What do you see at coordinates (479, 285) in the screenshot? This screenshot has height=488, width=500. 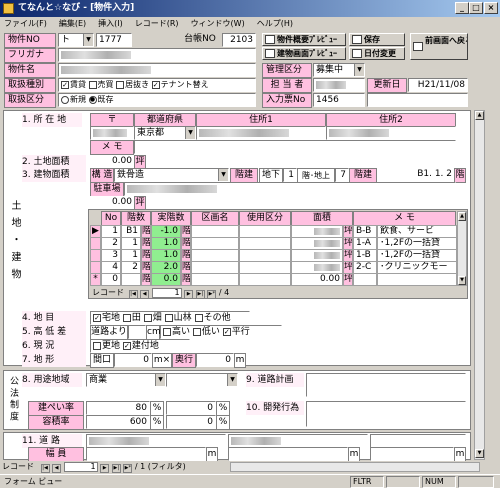 I see `main-vertical-scrollbar: ▲ ▼` at bounding box center [479, 285].